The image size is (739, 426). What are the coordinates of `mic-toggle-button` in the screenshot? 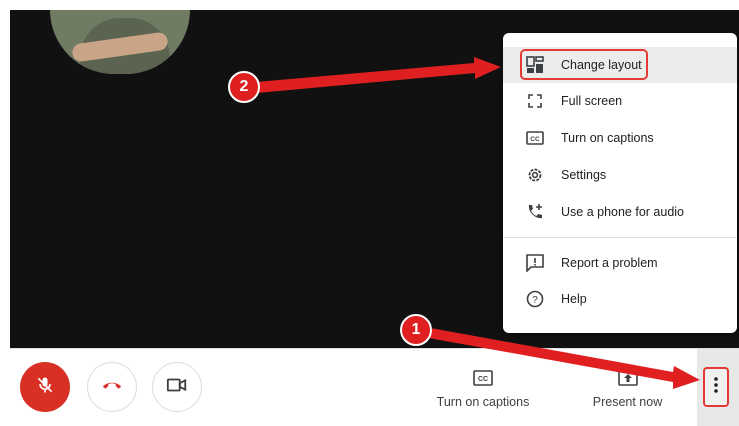 It's located at (45, 387).